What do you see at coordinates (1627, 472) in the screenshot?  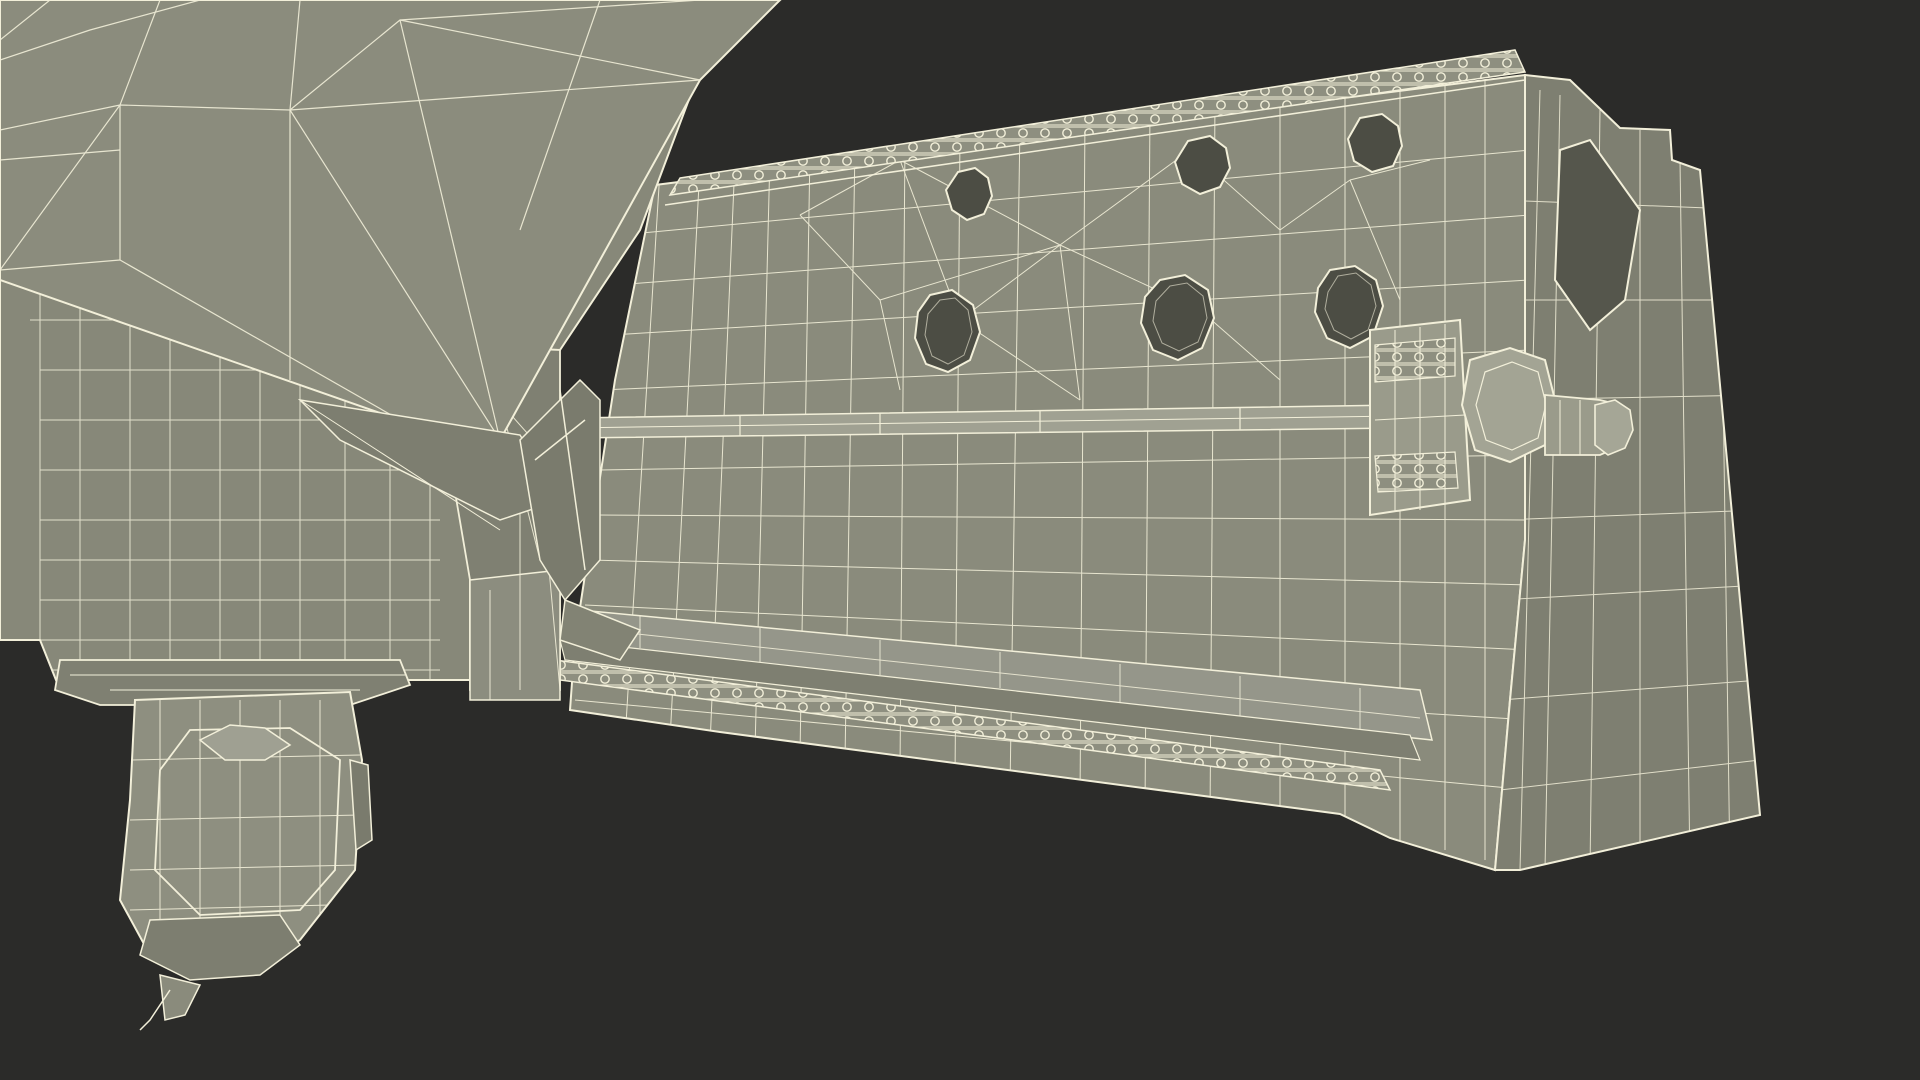 I see `machine-side-plate` at bounding box center [1627, 472].